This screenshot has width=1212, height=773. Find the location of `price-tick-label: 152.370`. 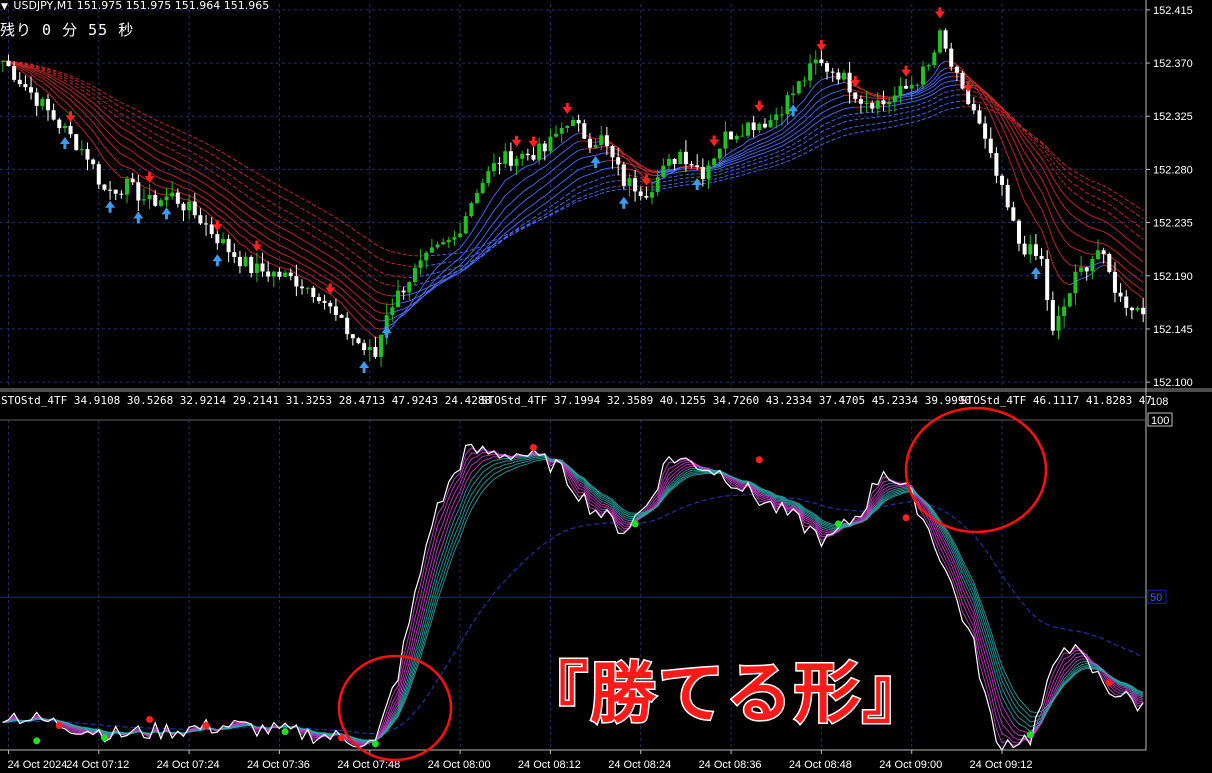

price-tick-label: 152.370 is located at coordinates (1173, 64).